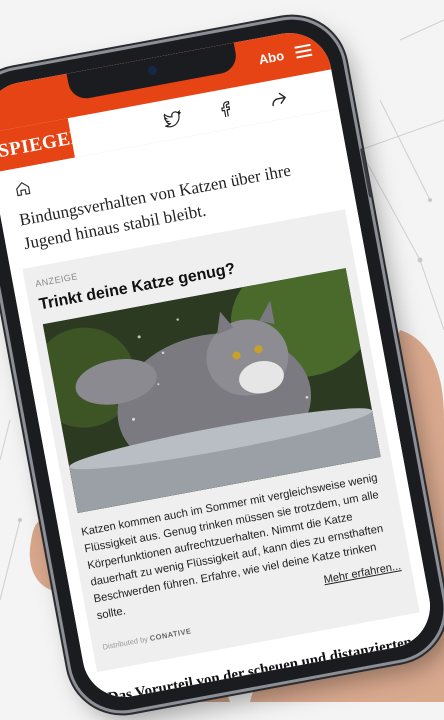 Image resolution: width=444 pixels, height=720 pixels. What do you see at coordinates (278, 100) in the screenshot?
I see `share-arrow-icon` at bounding box center [278, 100].